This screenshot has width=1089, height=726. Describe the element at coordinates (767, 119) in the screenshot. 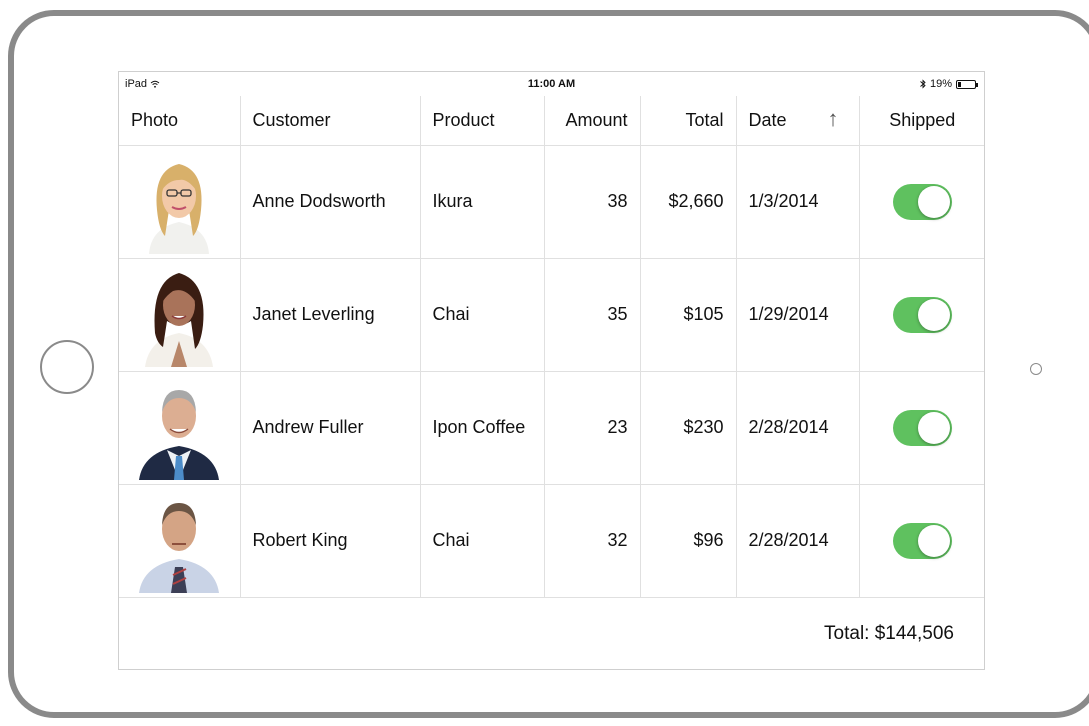

I see `date-header-label: Date` at that location.